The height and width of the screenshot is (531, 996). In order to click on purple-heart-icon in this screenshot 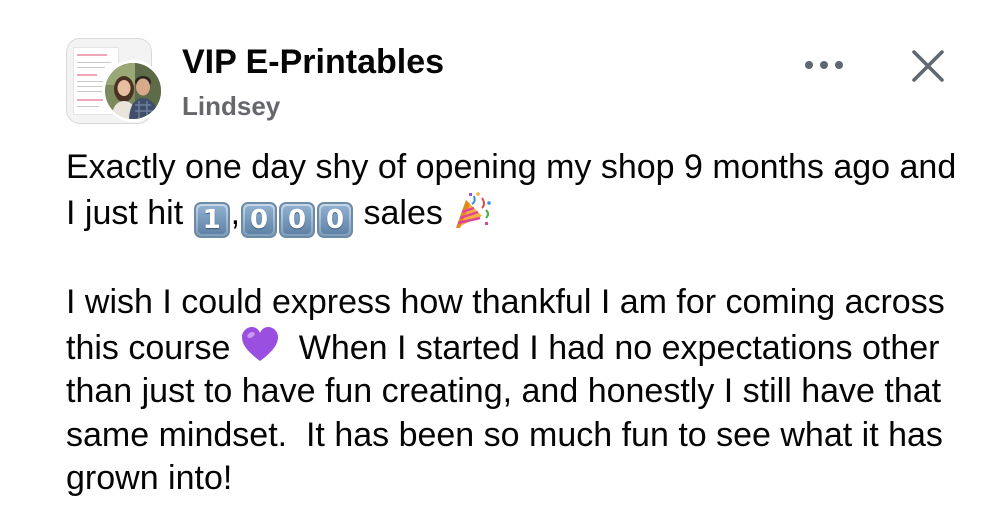, I will do `click(260, 345)`.